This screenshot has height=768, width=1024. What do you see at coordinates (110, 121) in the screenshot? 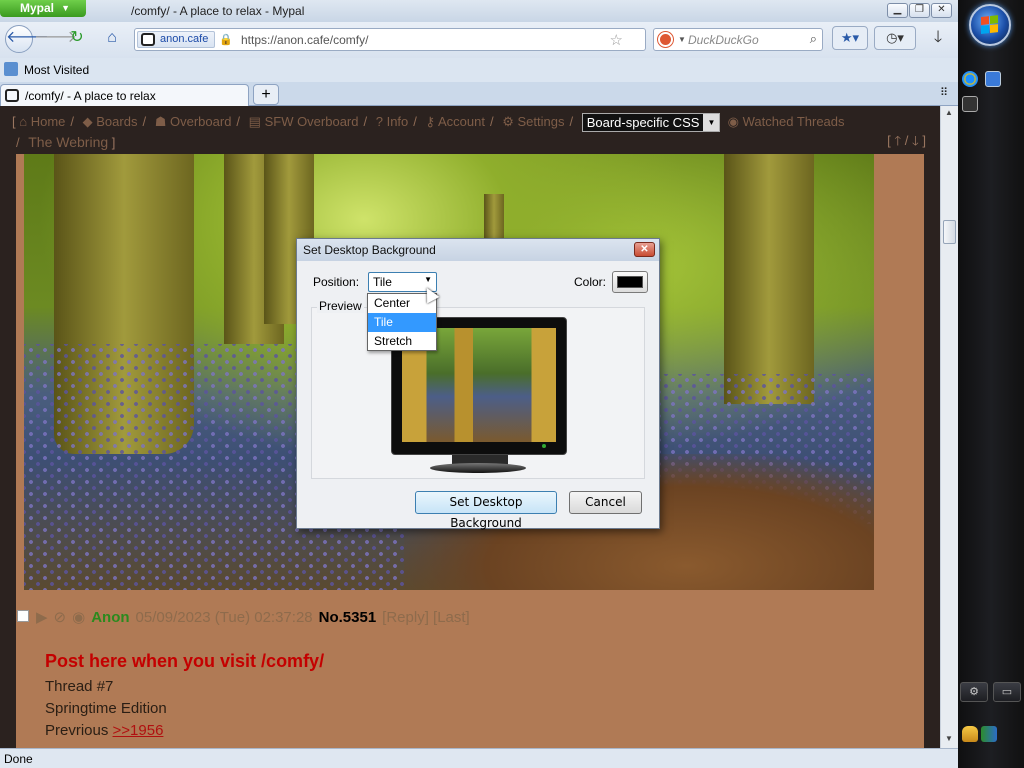
I see `nav-boards-link: ◆ Boards` at bounding box center [110, 121].